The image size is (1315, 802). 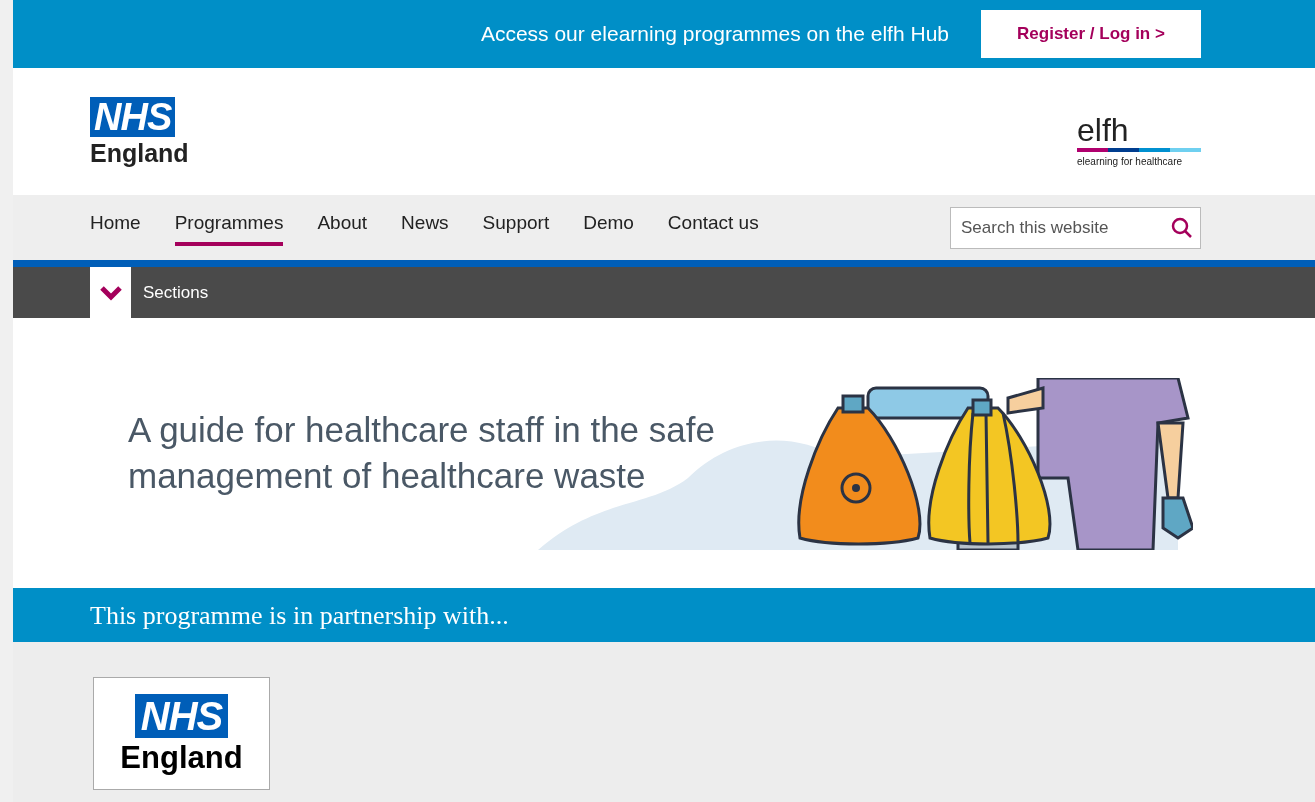 What do you see at coordinates (1130, 162) in the screenshot?
I see `elfh-tagline: elearning for healthcare` at bounding box center [1130, 162].